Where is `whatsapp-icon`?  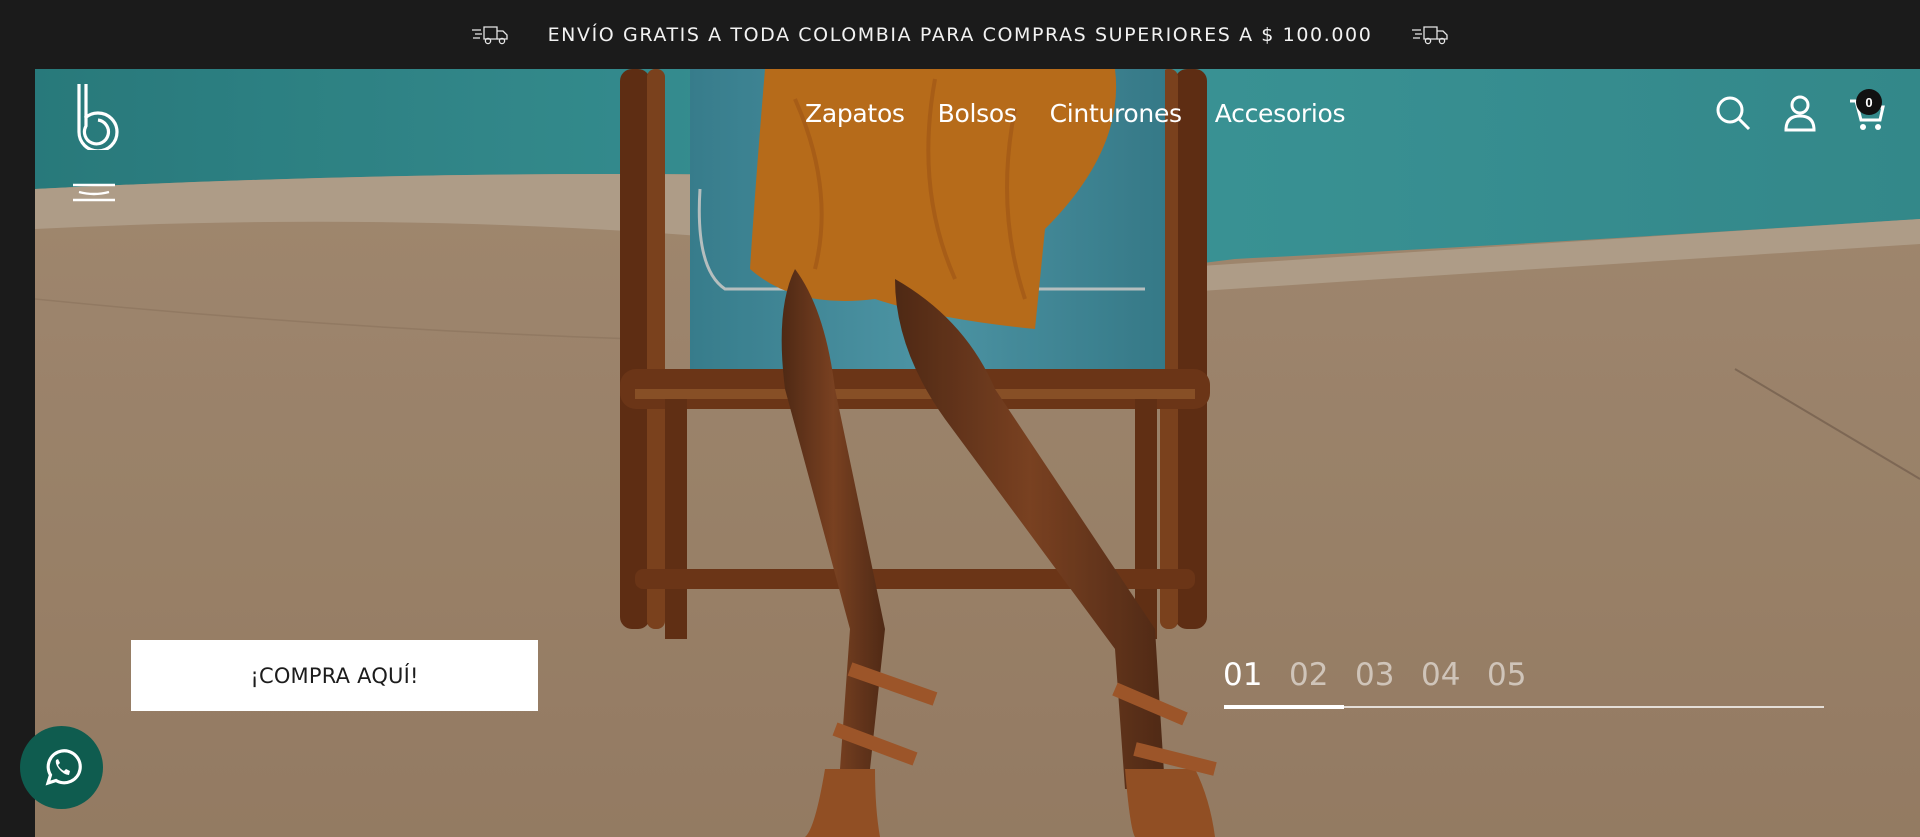 whatsapp-icon is located at coordinates (63, 766).